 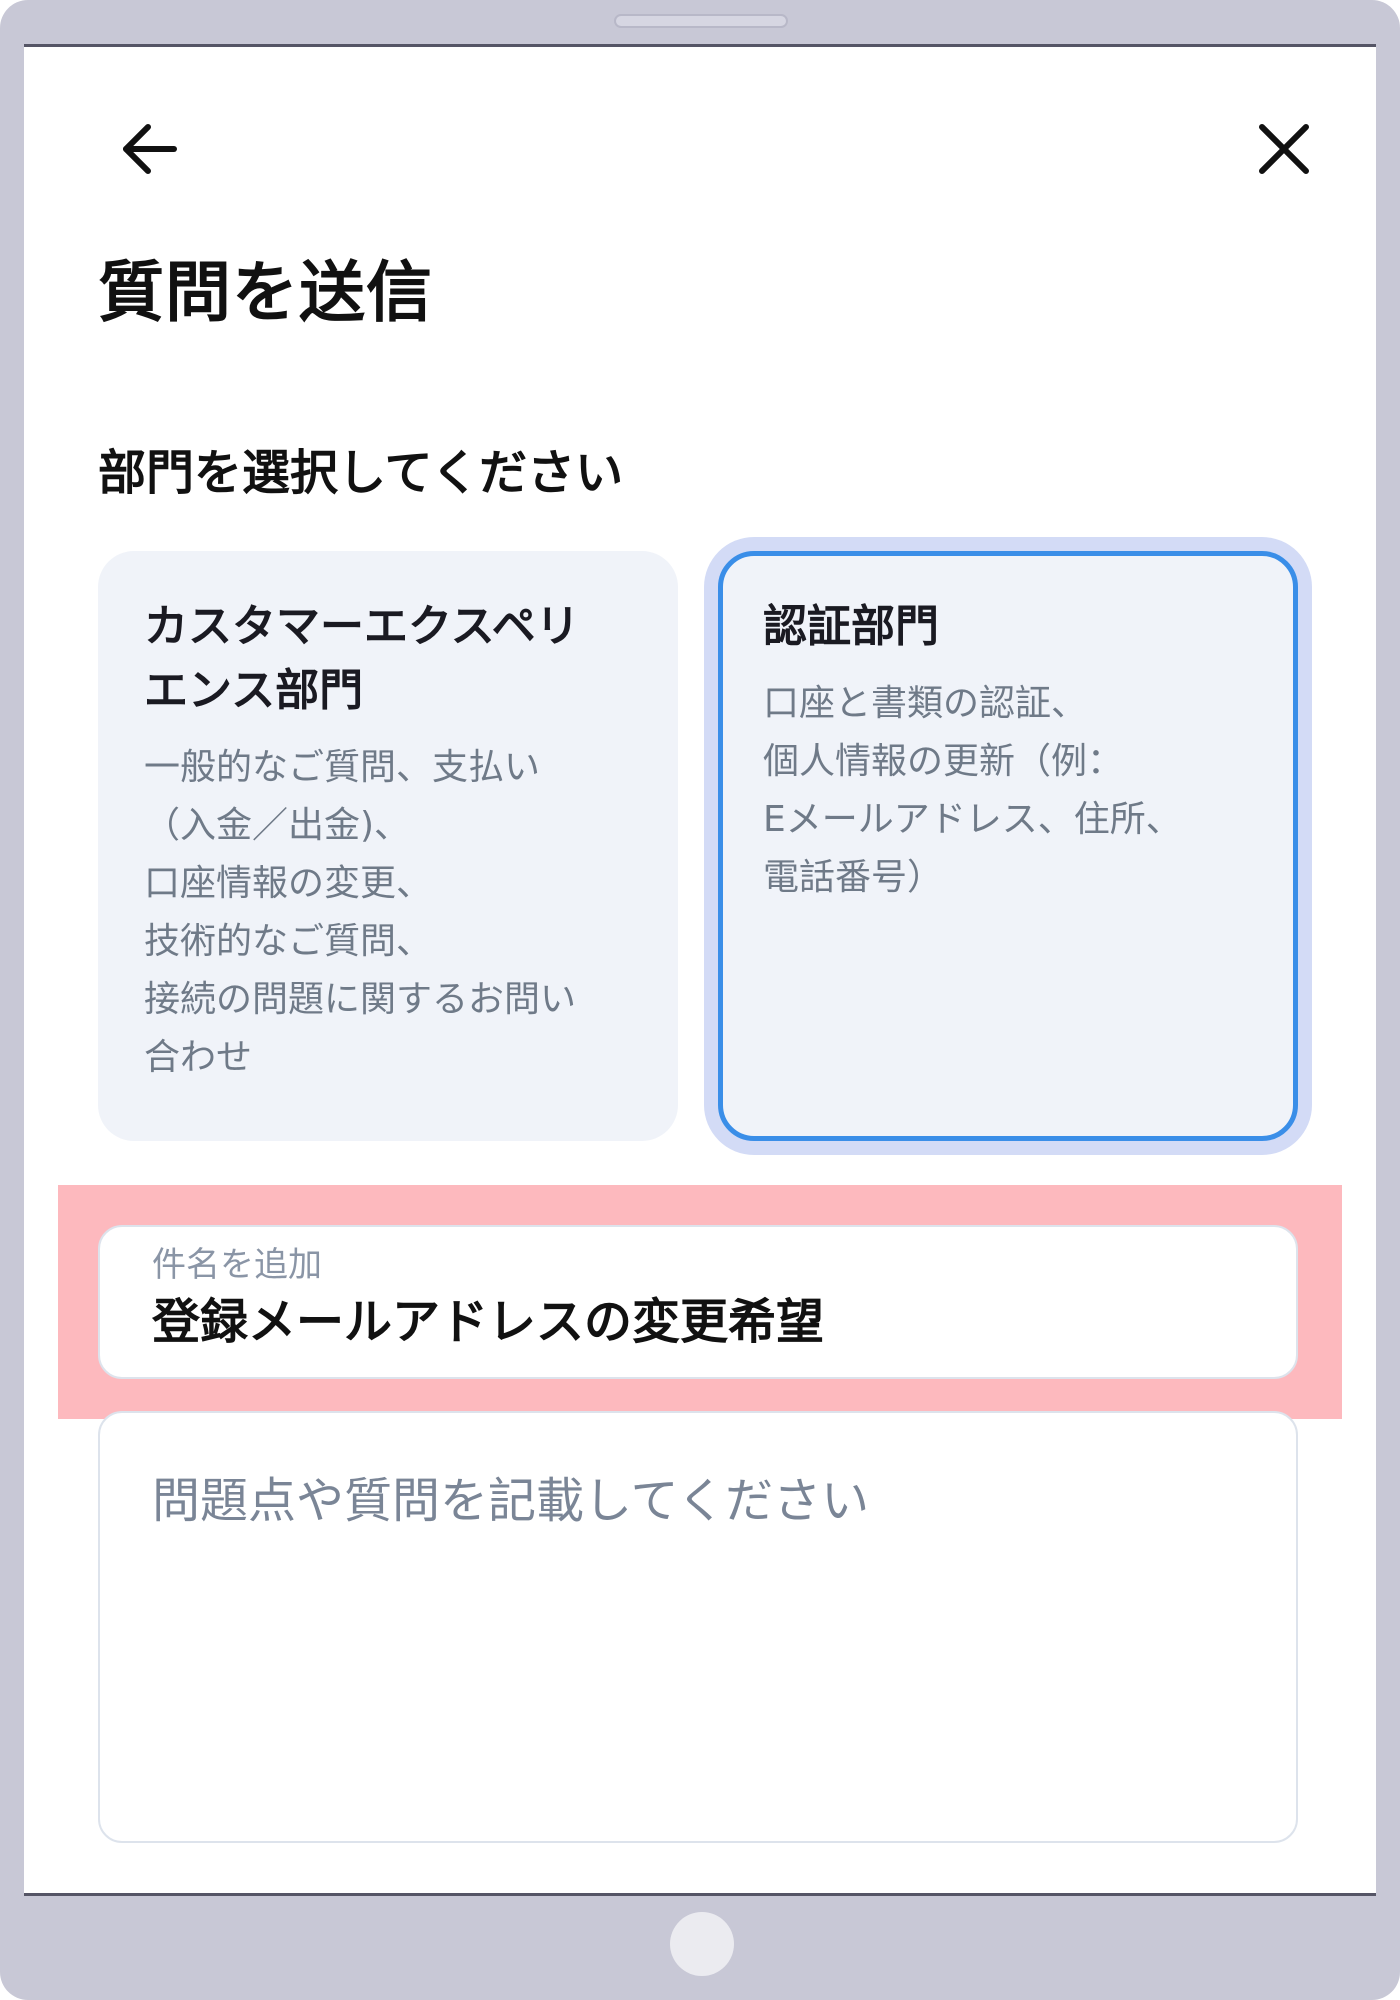 What do you see at coordinates (361, 473) in the screenshot?
I see `section-heading: 部門を選択してください` at bounding box center [361, 473].